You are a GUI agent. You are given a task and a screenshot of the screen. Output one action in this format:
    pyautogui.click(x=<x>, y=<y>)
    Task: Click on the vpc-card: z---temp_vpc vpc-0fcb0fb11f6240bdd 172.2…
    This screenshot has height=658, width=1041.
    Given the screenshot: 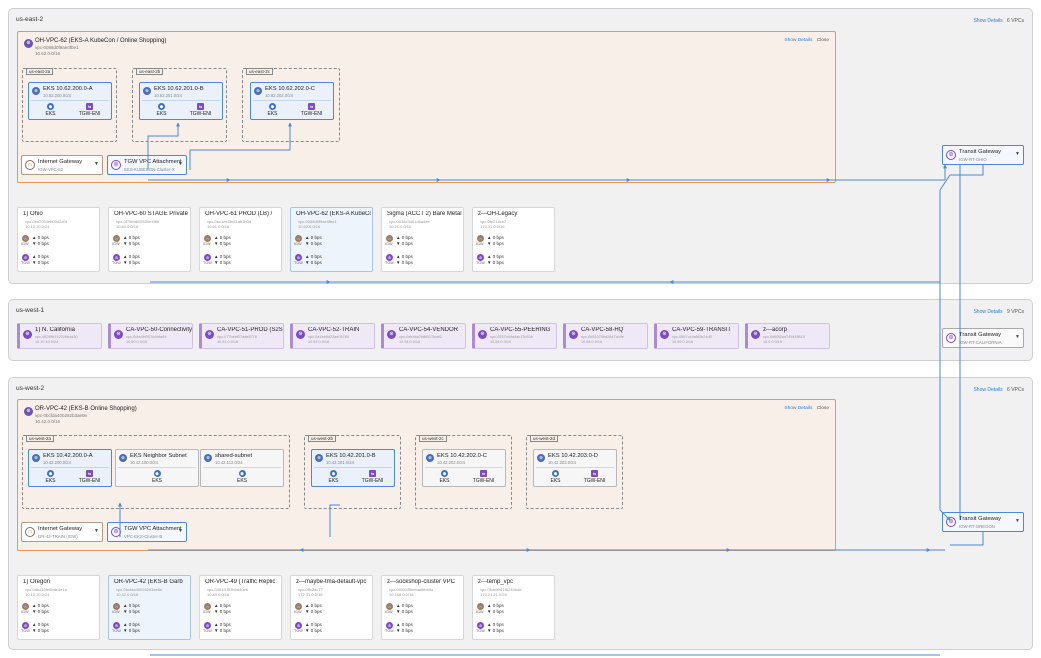 What is the action you would take?
    pyautogui.click(x=513, y=607)
    